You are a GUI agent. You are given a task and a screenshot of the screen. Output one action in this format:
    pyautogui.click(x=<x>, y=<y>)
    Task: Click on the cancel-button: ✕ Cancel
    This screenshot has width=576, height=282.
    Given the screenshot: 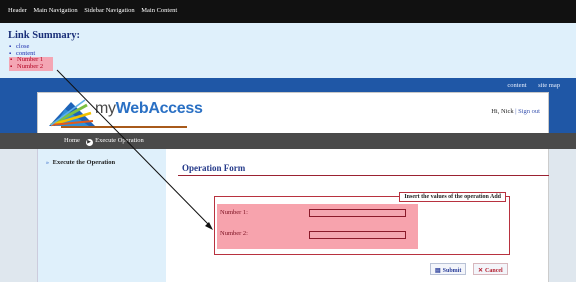 What is the action you would take?
    pyautogui.click(x=490, y=269)
    